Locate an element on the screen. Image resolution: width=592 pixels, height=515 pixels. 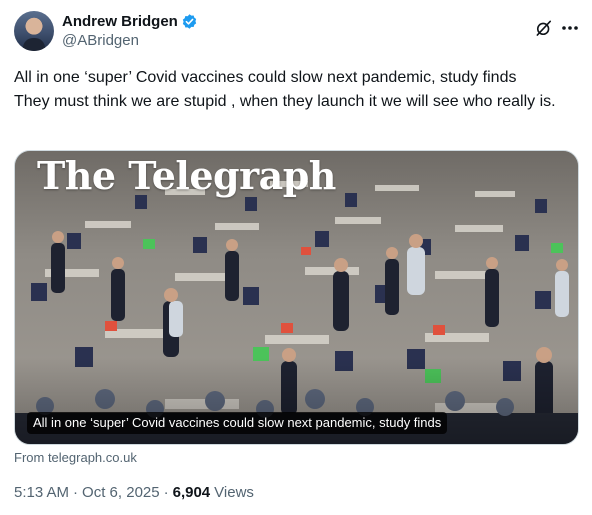
tweet-date: Oct 6, 2025 is located at coordinates (121, 492).